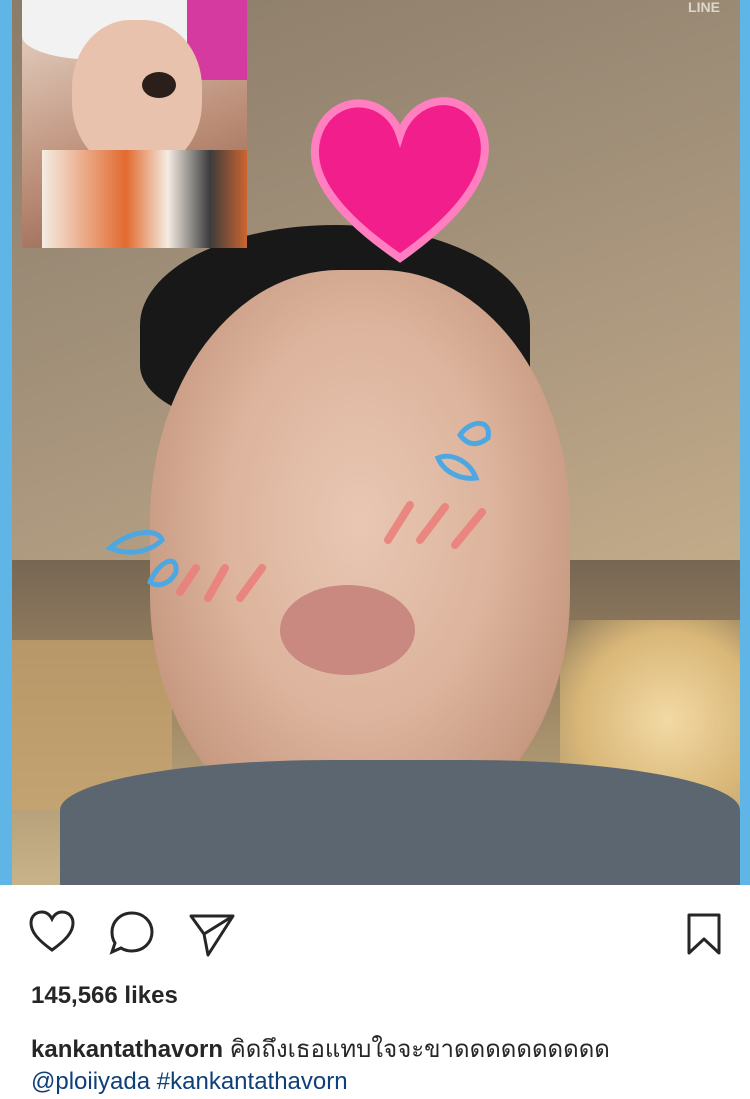 This screenshot has width=750, height=1099. What do you see at coordinates (252, 1081) in the screenshot?
I see `caption-hashtag: #kankantathavorn` at bounding box center [252, 1081].